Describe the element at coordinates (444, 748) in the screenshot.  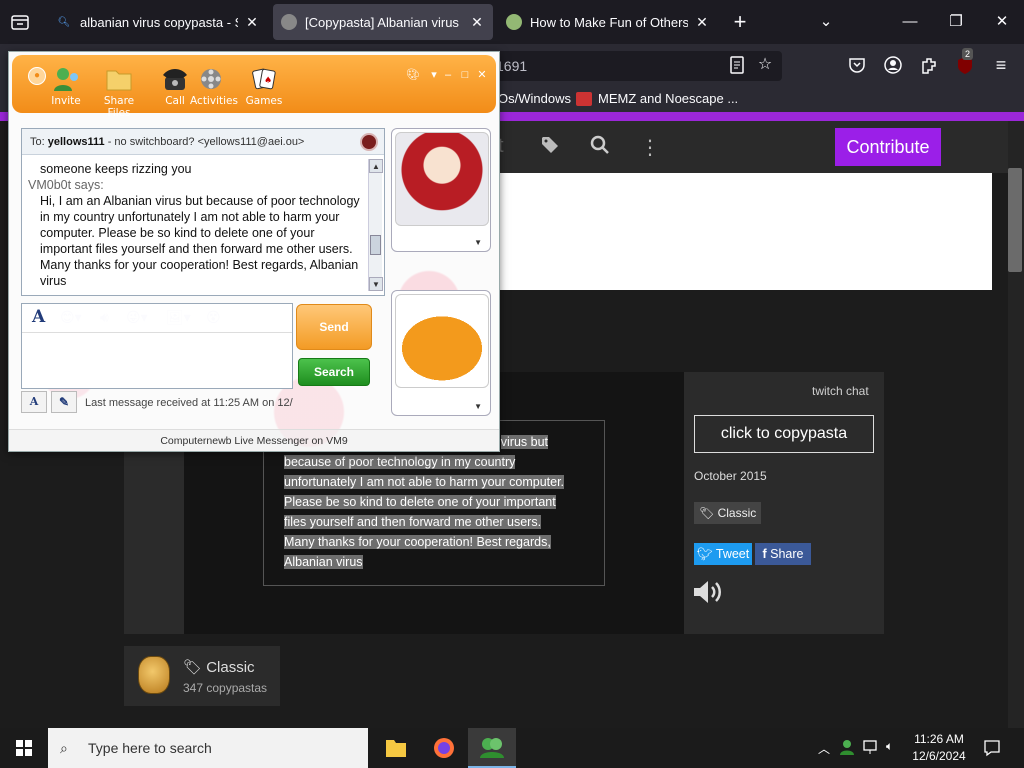
I see `firefox-icon` at that location.